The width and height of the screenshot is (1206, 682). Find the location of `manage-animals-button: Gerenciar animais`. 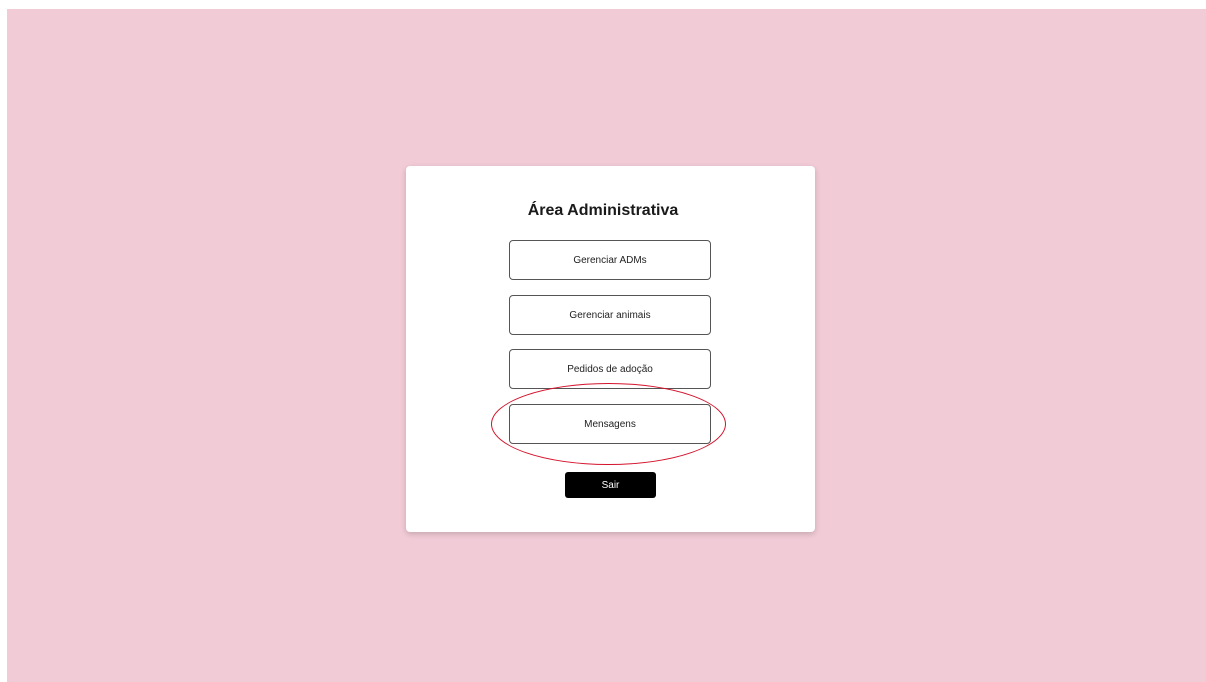

manage-animals-button: Gerenciar animais is located at coordinates (610, 315).